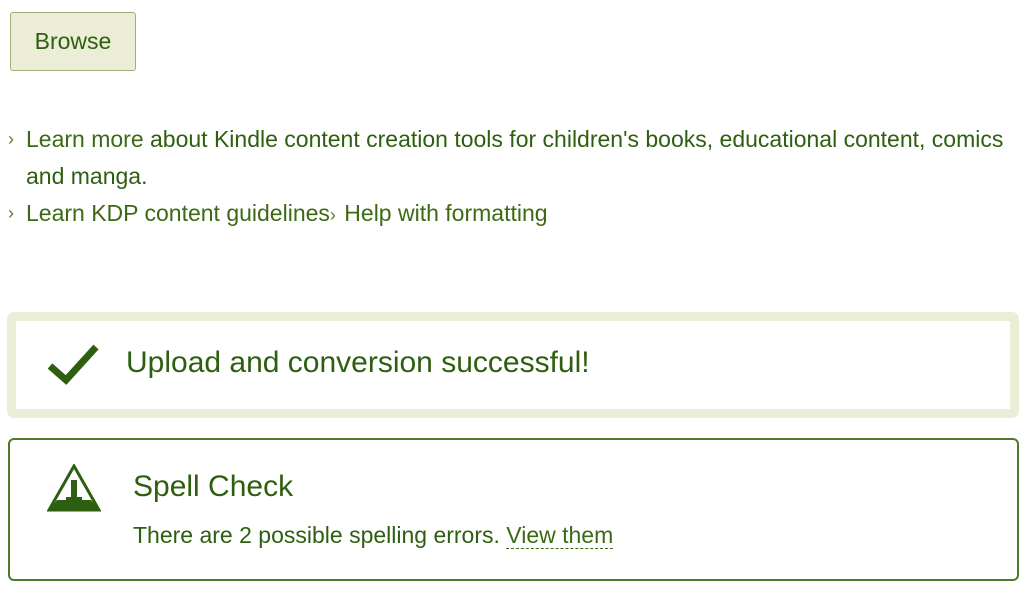 This screenshot has width=1030, height=605. What do you see at coordinates (74, 488) in the screenshot?
I see `warning-icon` at bounding box center [74, 488].